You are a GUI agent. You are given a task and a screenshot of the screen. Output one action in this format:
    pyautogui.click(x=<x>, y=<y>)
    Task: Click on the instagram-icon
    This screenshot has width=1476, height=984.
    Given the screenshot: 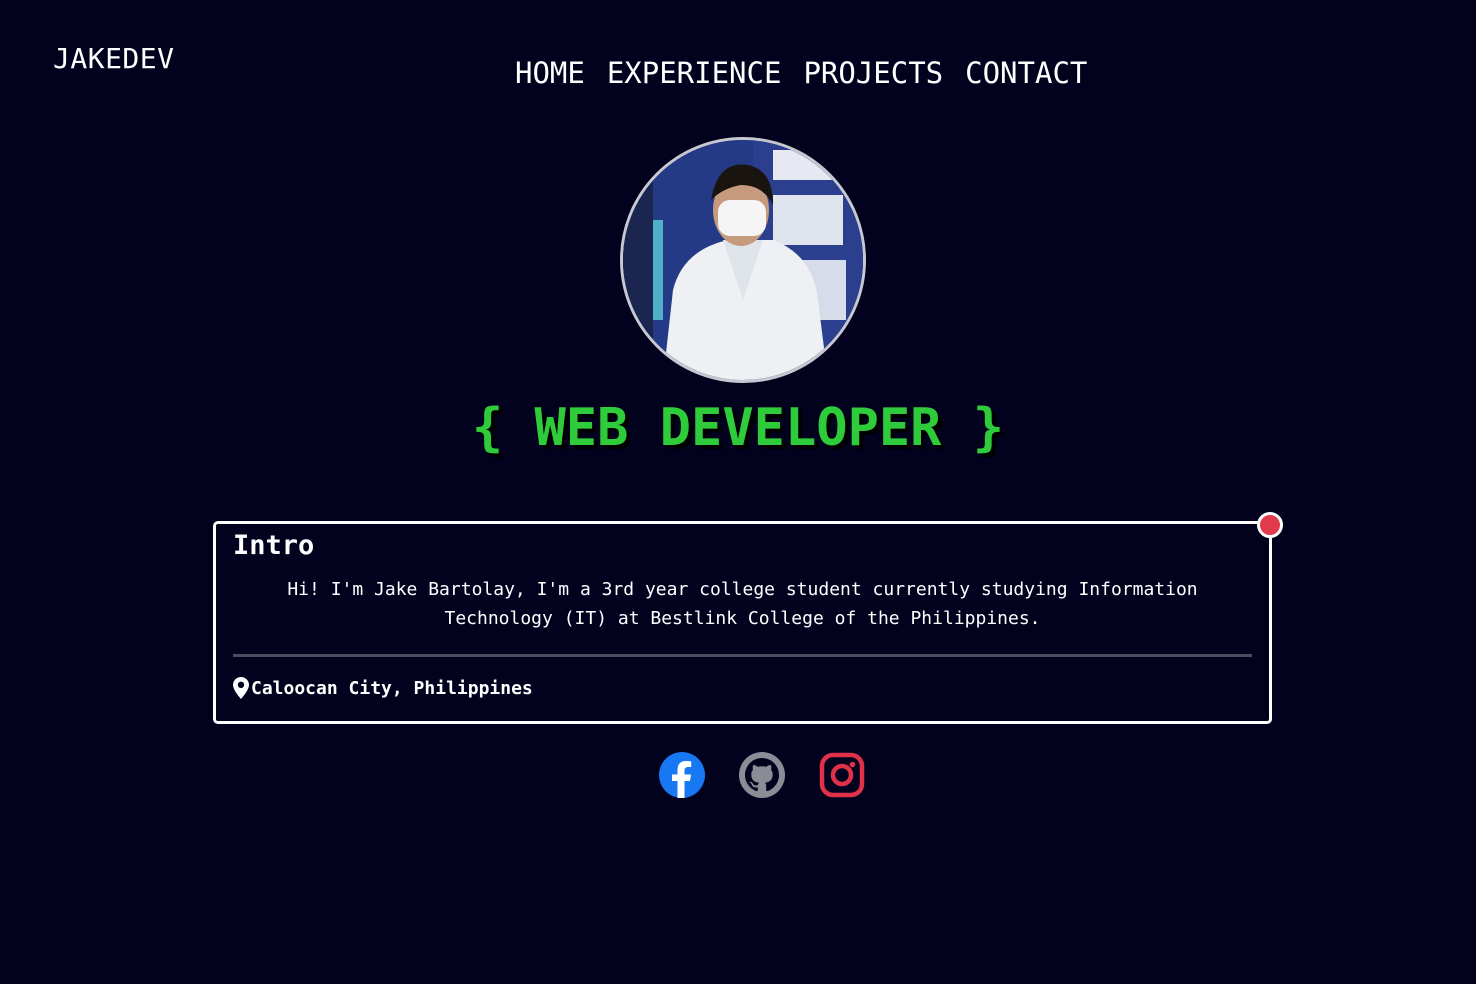 What is the action you would take?
    pyautogui.click(x=842, y=775)
    